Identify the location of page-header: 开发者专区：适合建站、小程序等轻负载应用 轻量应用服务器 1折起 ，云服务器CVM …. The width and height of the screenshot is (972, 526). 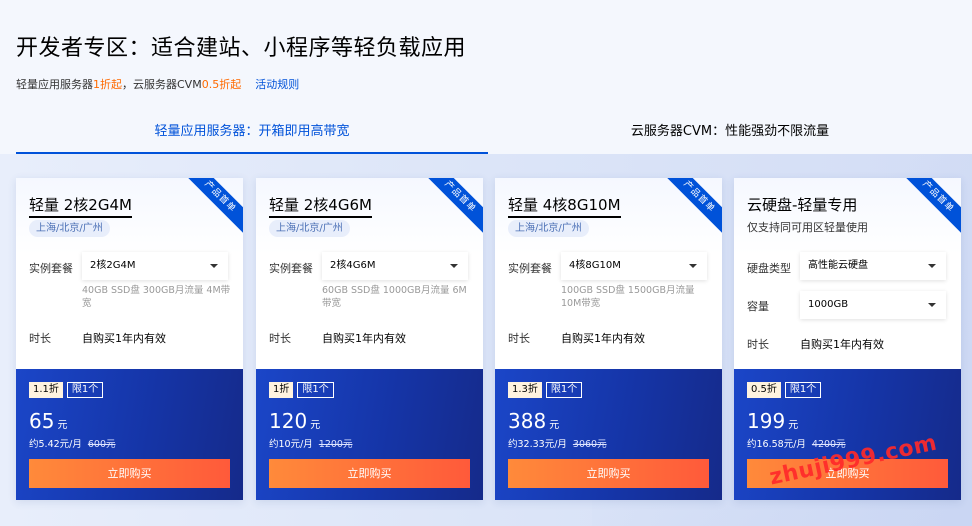
(241, 61).